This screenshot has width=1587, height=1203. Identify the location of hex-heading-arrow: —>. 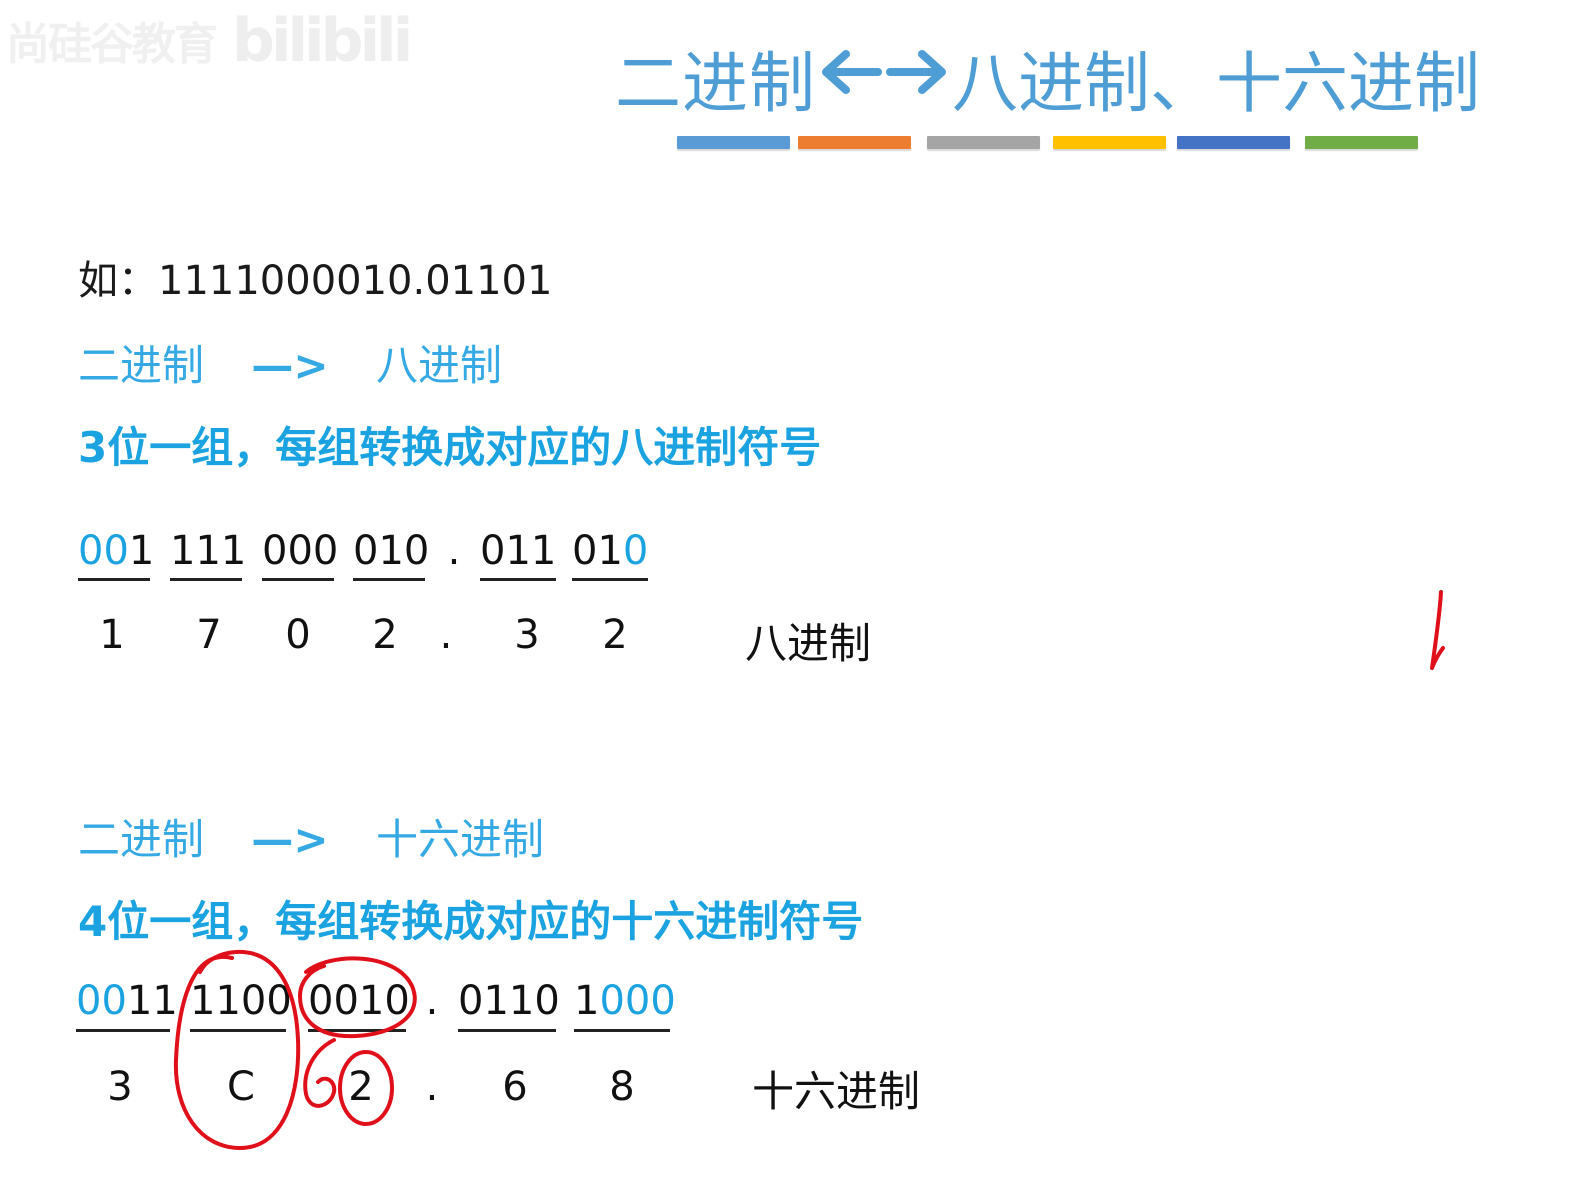
(290, 839).